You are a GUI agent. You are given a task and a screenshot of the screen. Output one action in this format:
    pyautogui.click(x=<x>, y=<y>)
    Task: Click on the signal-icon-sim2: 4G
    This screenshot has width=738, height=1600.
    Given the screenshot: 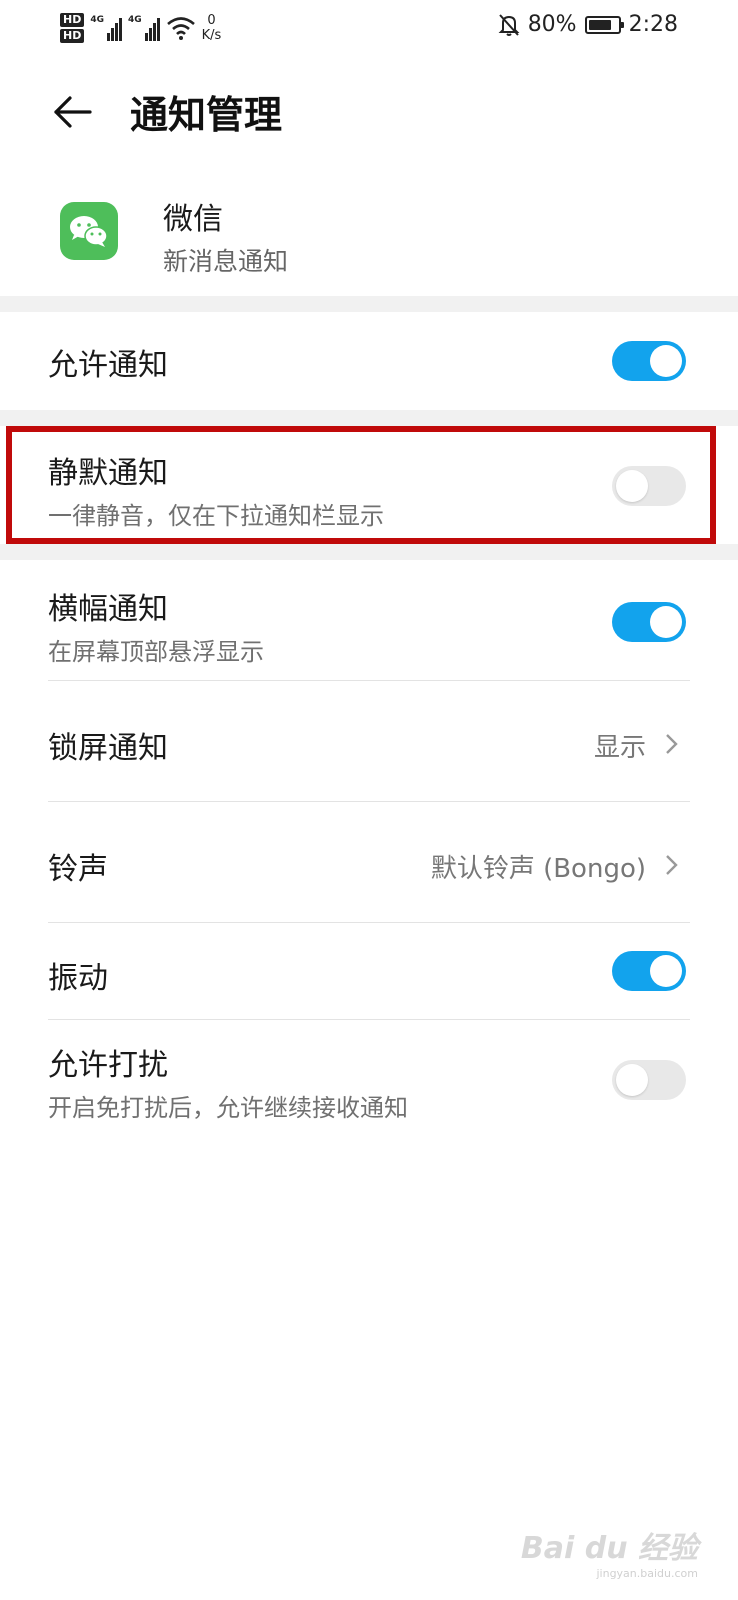 What is the action you would take?
    pyautogui.click(x=144, y=28)
    